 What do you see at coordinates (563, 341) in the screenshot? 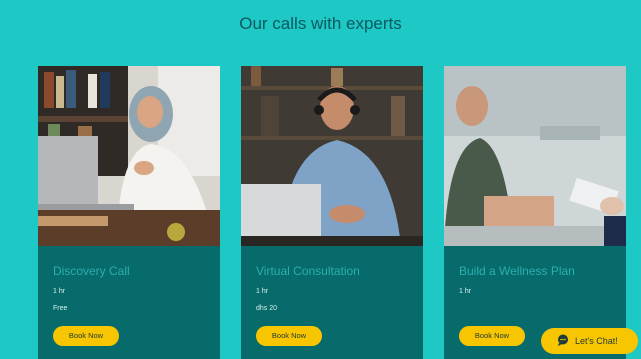
I see `chat-bubble-icon` at bounding box center [563, 341].